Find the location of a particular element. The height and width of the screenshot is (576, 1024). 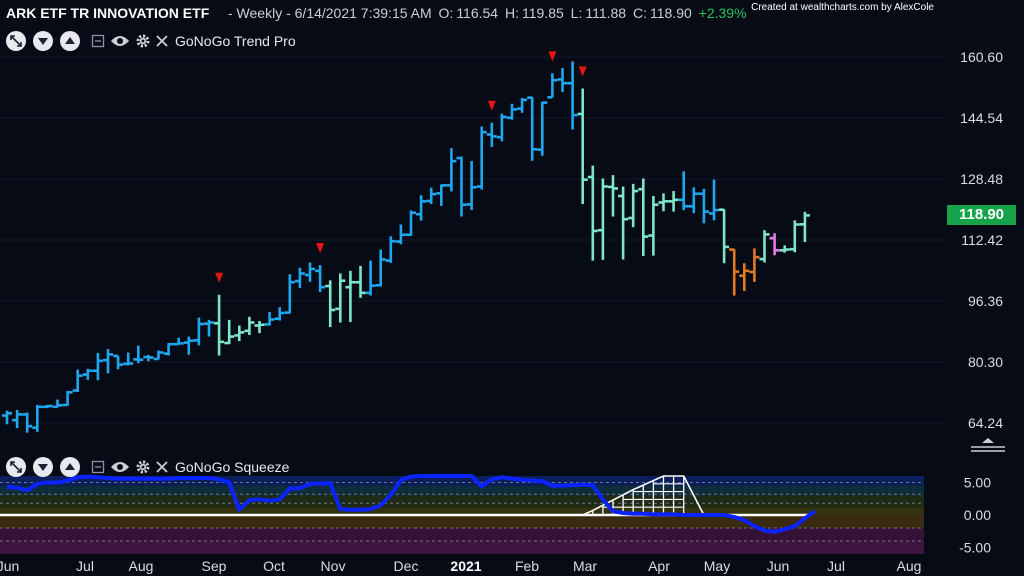

last-price-badge: 118.90 is located at coordinates (981, 215).